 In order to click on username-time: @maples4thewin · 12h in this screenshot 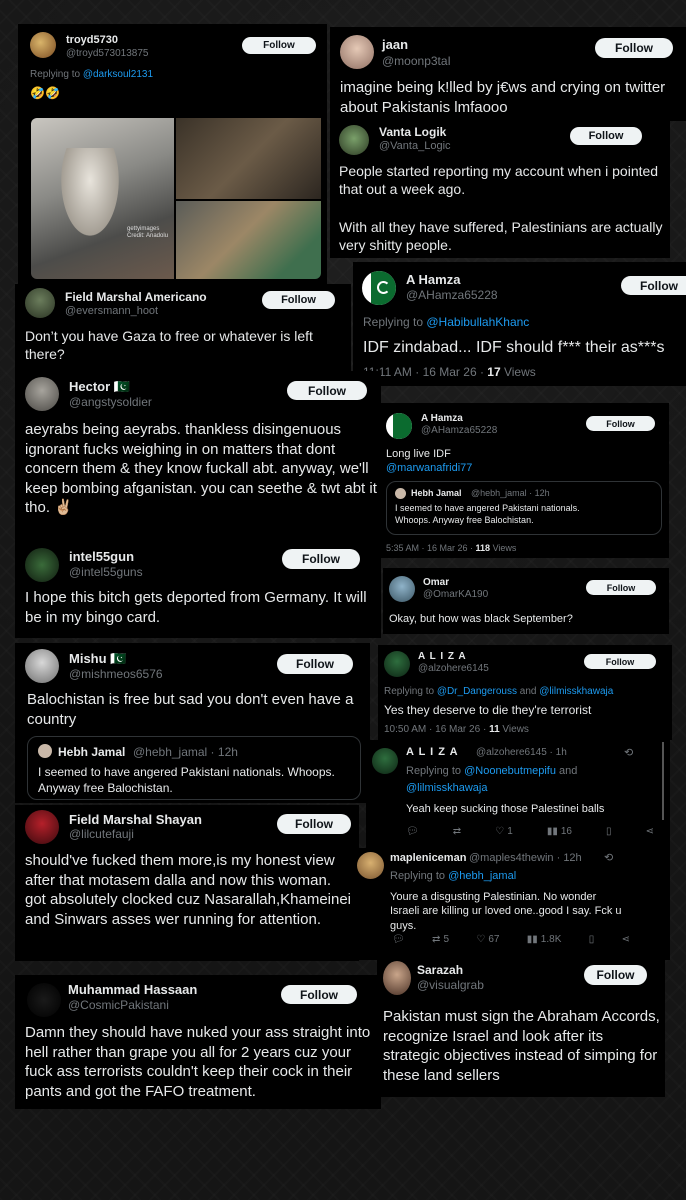, I will do `click(525, 858)`.